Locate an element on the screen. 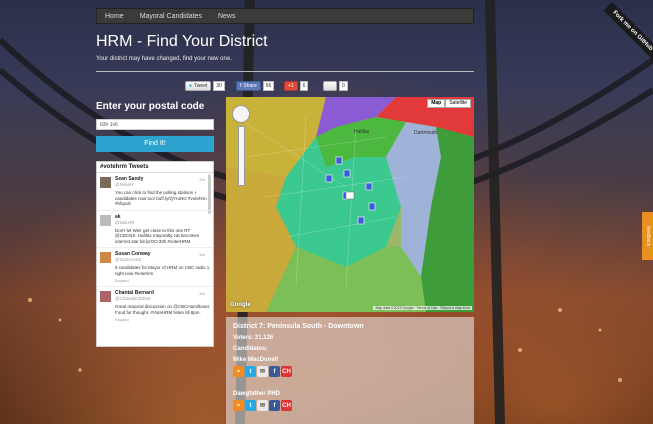 Image resolution: width=653 pixels, height=424 pixels. gplus-share: +1 6 is located at coordinates (296, 86).